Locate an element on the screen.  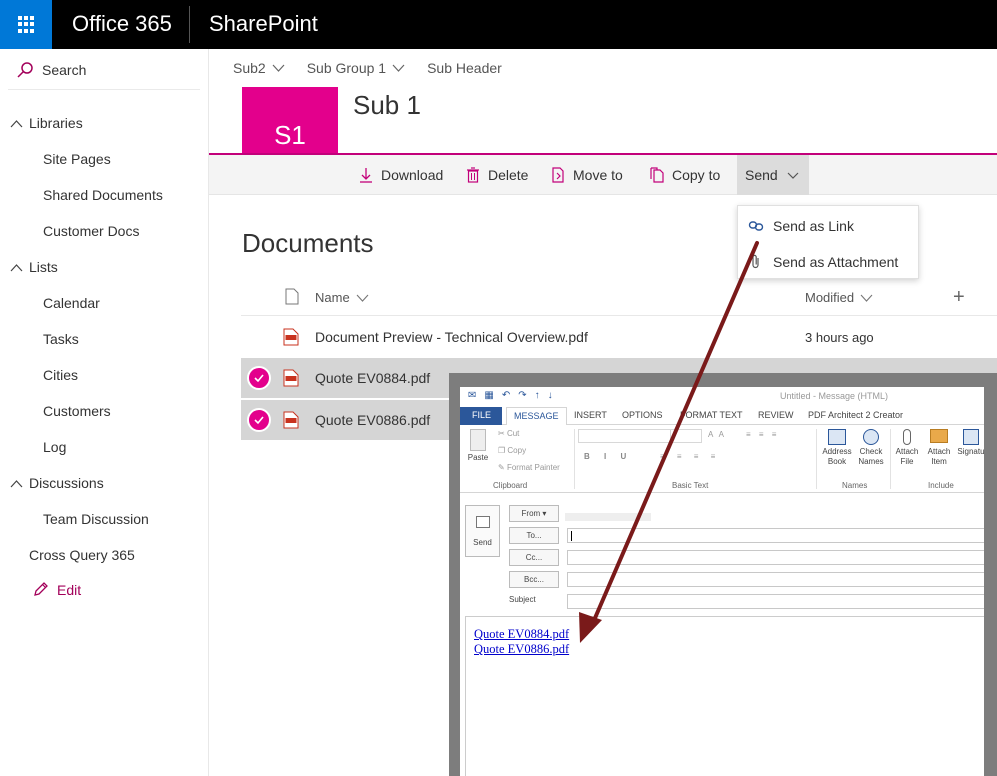
from-button: From ▾ is located at coordinates (534, 513).